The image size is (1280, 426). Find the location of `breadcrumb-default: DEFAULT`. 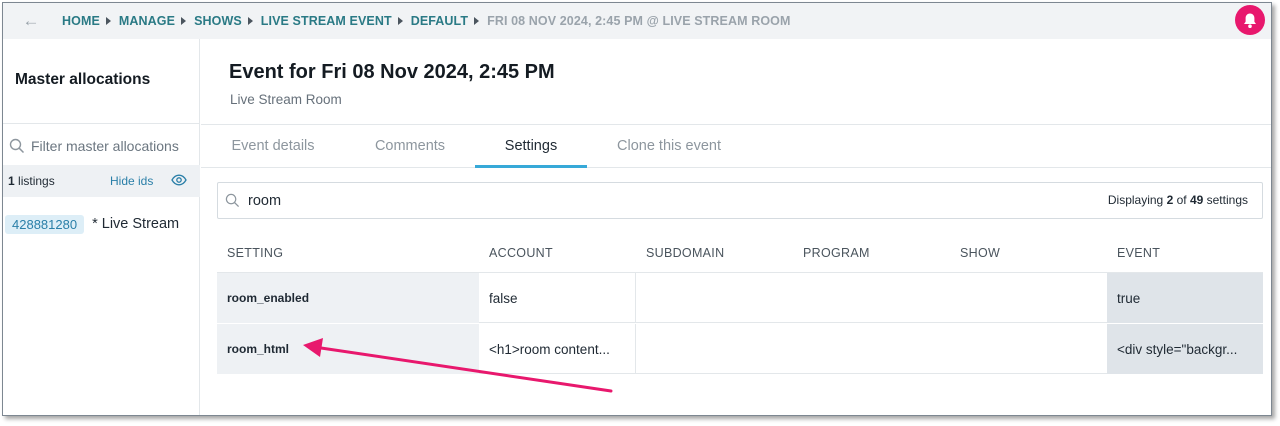

breadcrumb-default: DEFAULT is located at coordinates (439, 21).